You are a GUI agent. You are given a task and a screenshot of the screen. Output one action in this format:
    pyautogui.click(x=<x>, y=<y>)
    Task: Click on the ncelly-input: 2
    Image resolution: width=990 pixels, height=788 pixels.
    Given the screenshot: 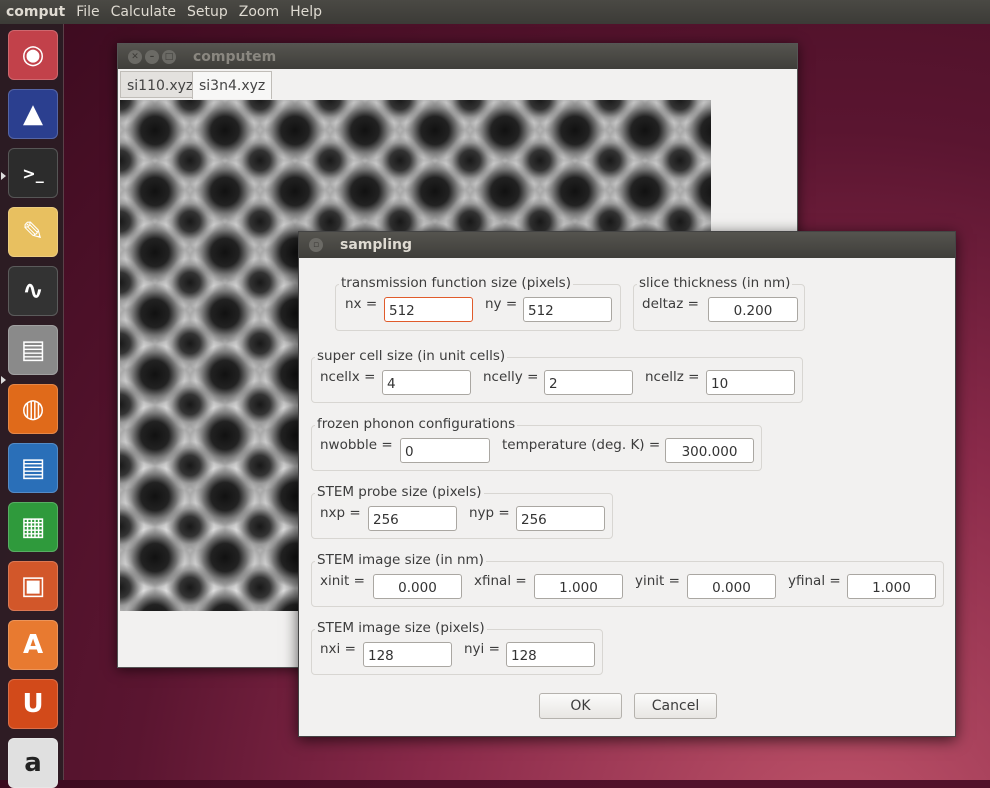 What is the action you would take?
    pyautogui.click(x=588, y=382)
    